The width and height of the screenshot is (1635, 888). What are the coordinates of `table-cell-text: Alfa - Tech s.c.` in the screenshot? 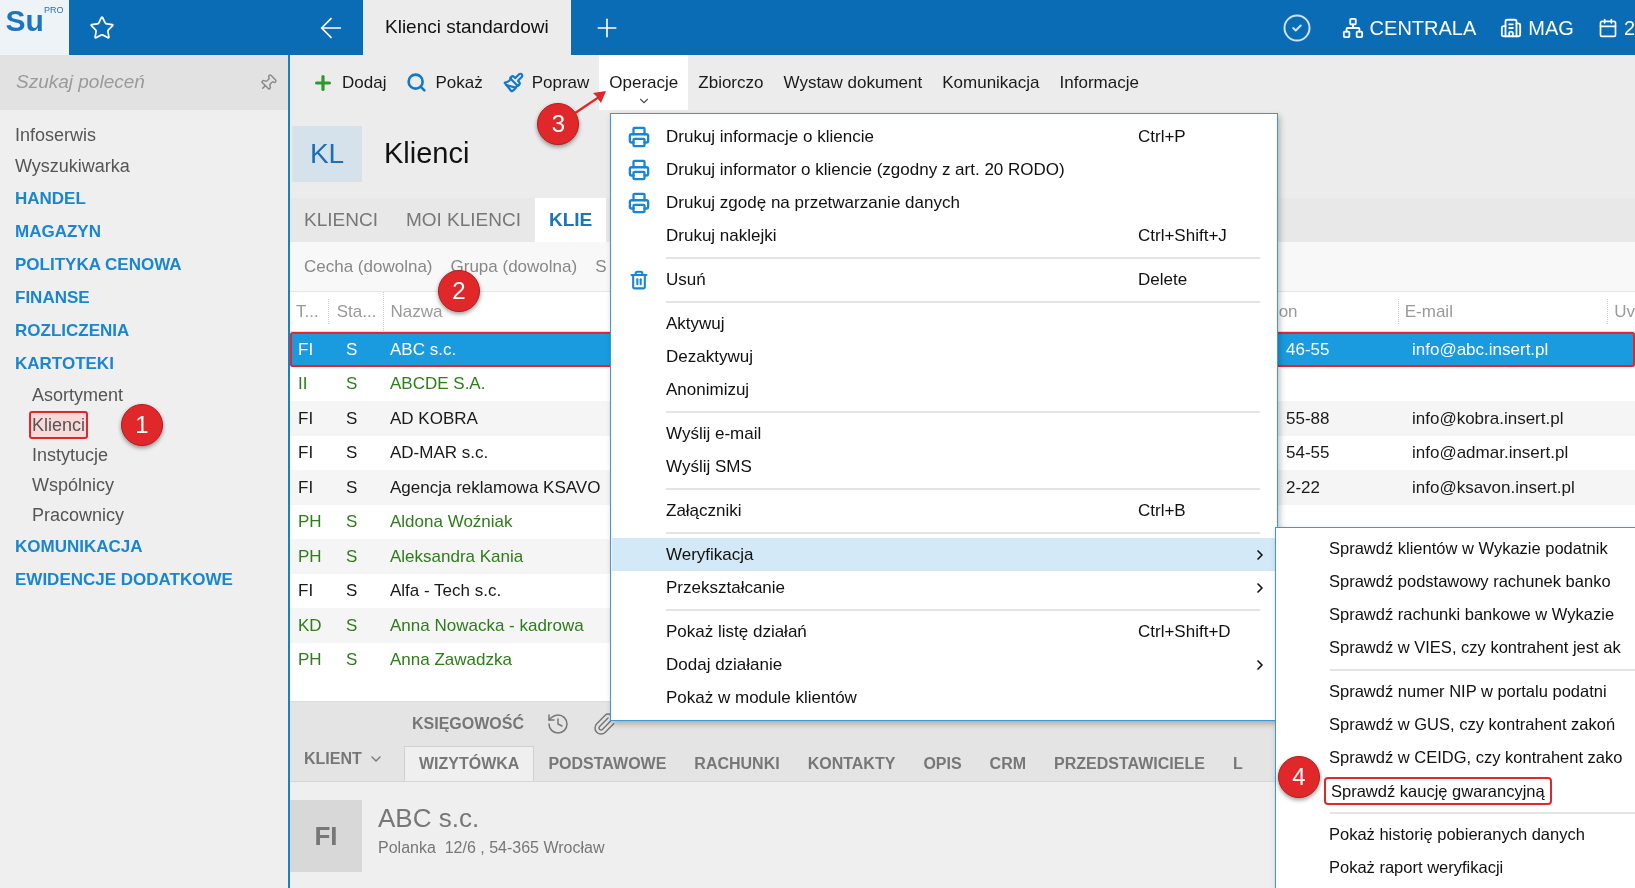 It's located at (446, 591).